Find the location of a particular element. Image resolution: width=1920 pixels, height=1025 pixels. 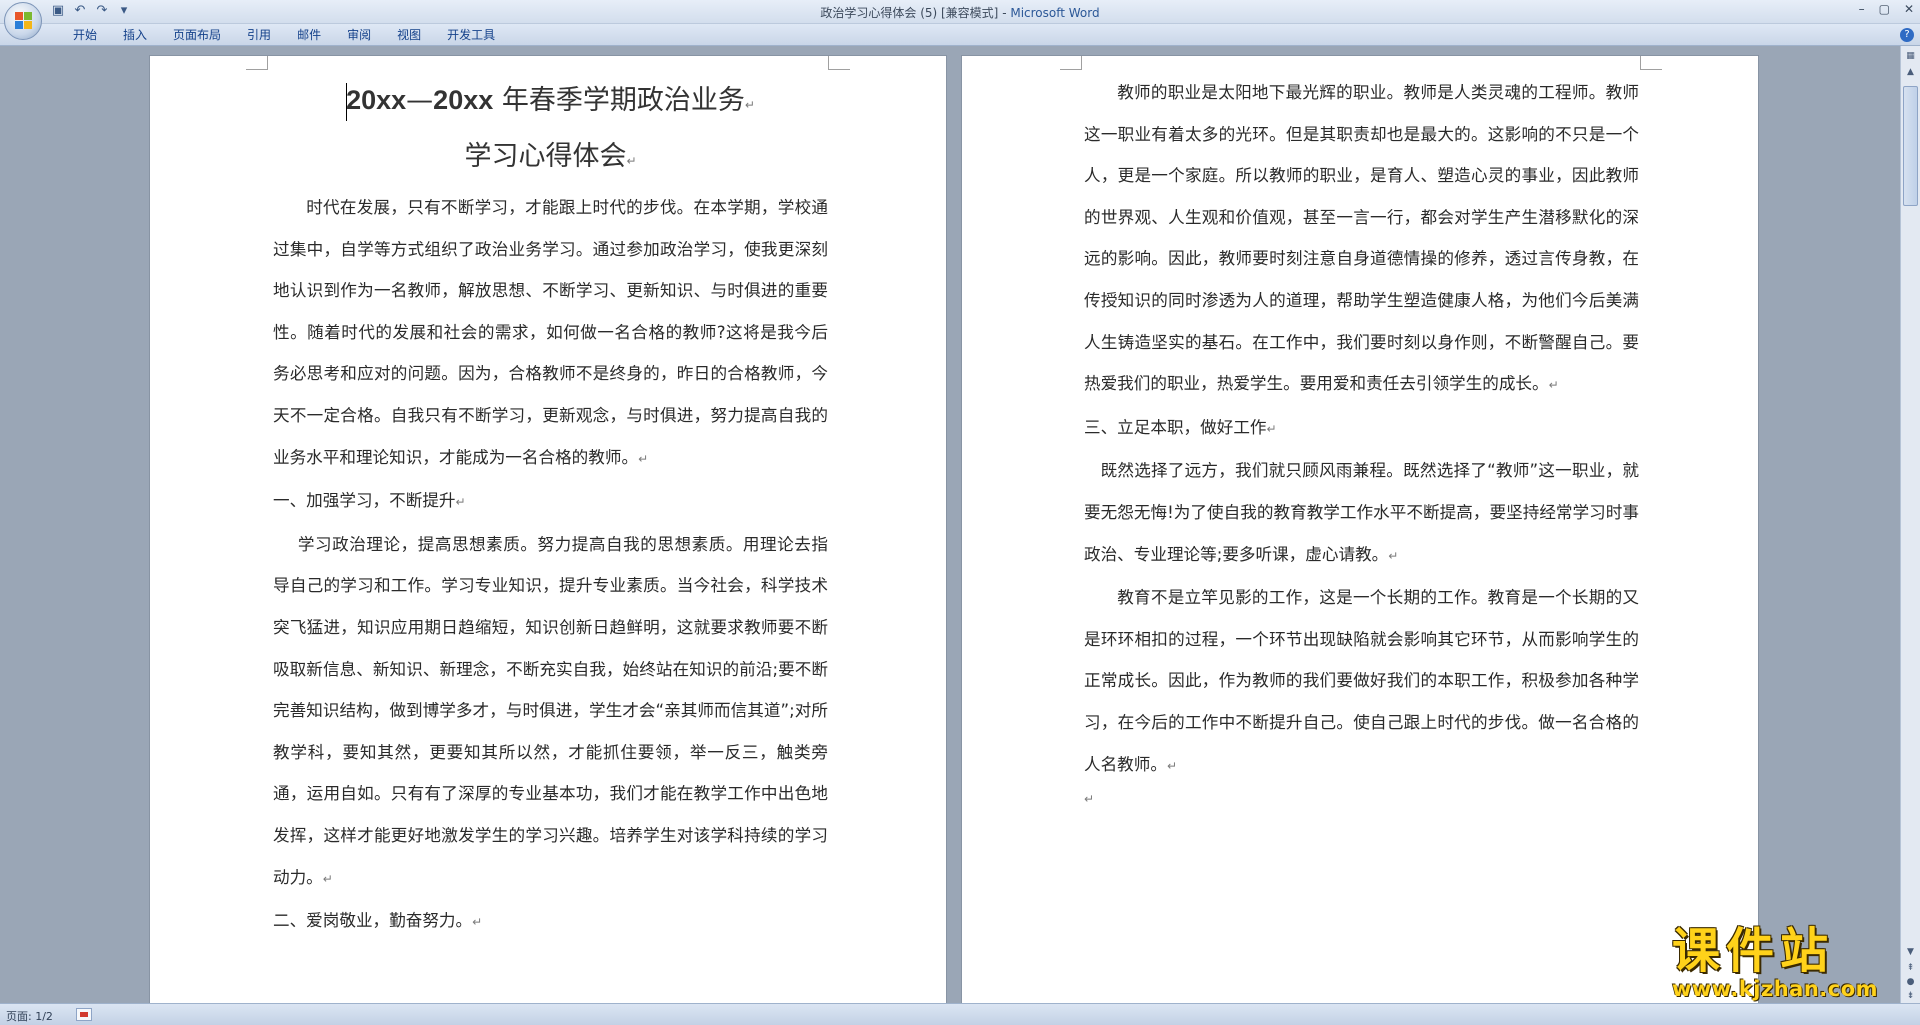

tab-review: 审阅 is located at coordinates (359, 35).